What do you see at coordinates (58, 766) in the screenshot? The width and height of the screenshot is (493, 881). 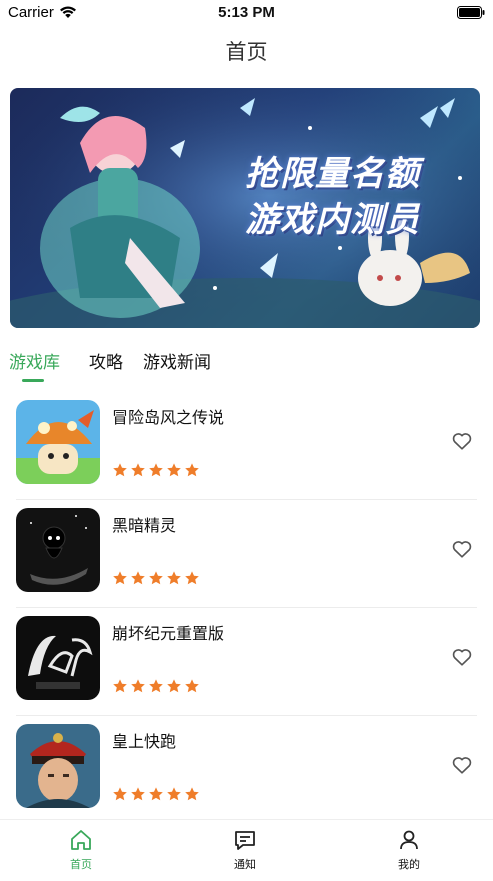 I see `emperor-game-icon` at bounding box center [58, 766].